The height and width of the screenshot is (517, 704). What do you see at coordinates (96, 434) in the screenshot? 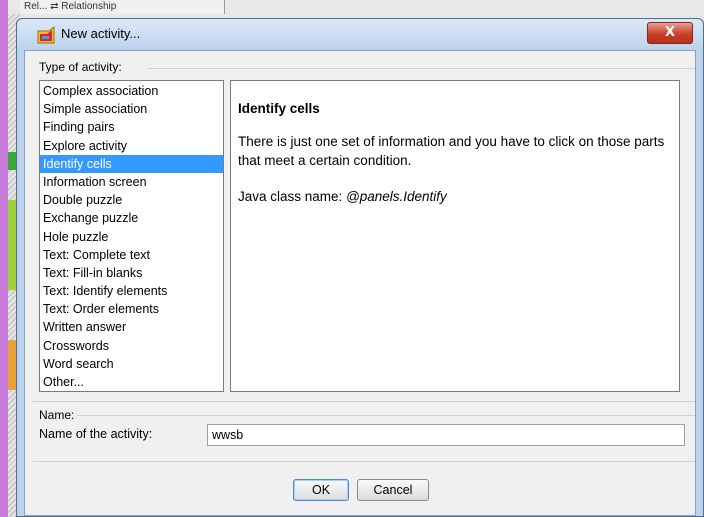
I see `activity-name-label: Name of the activity:` at bounding box center [96, 434].